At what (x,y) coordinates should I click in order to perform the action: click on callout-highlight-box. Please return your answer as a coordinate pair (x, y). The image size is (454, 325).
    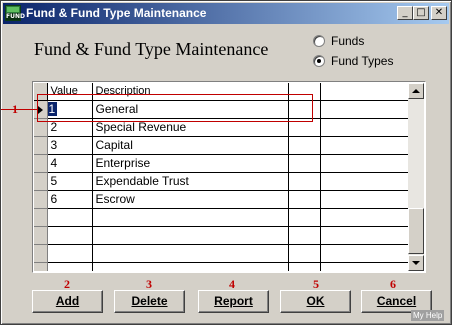
    Looking at the image, I should click on (175, 108).